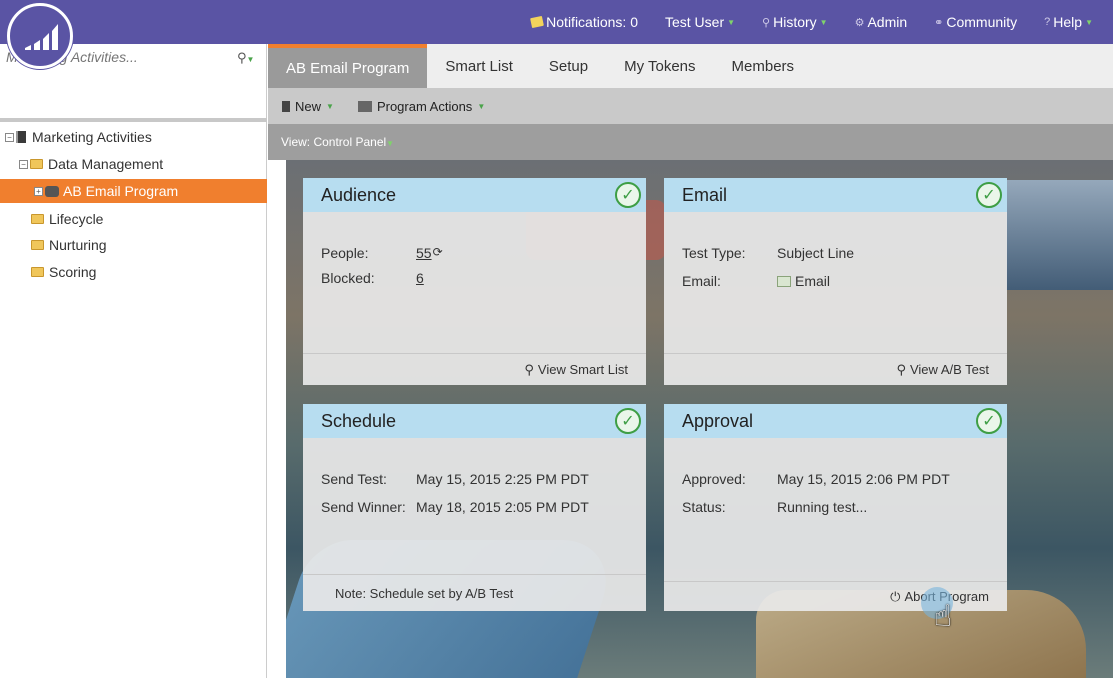 This screenshot has width=1113, height=678. What do you see at coordinates (756, 281) in the screenshot?
I see `email-row: Email` at bounding box center [756, 281].